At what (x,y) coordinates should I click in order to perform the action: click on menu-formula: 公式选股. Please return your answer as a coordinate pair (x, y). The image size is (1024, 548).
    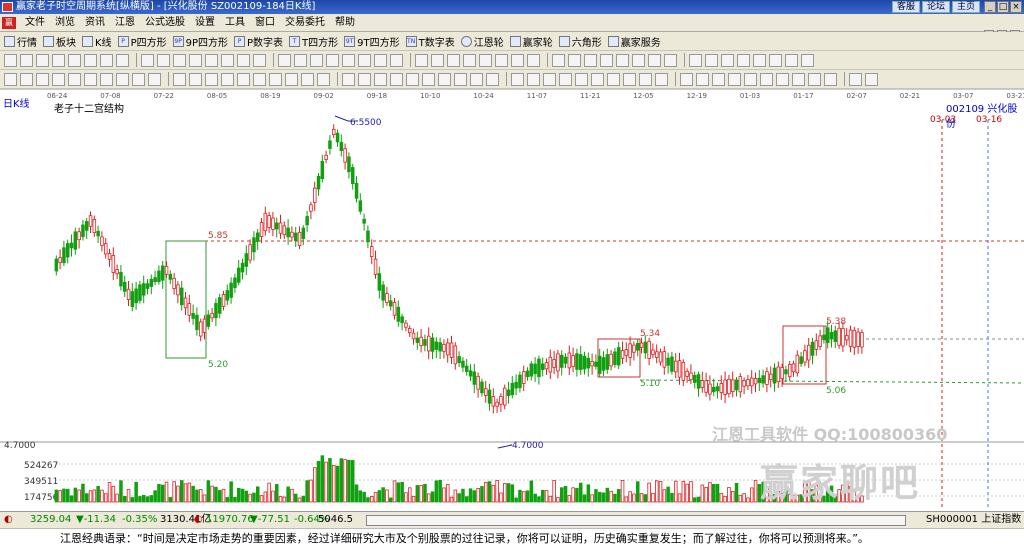
    Looking at the image, I should click on (165, 23).